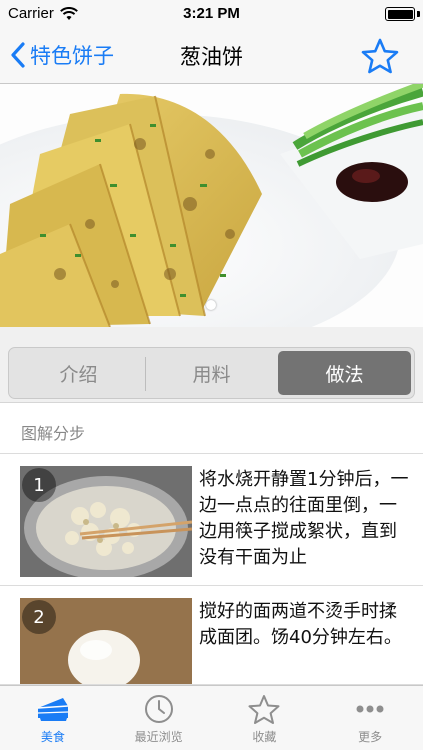  What do you see at coordinates (400, 14) in the screenshot?
I see `battery-icon` at bounding box center [400, 14].